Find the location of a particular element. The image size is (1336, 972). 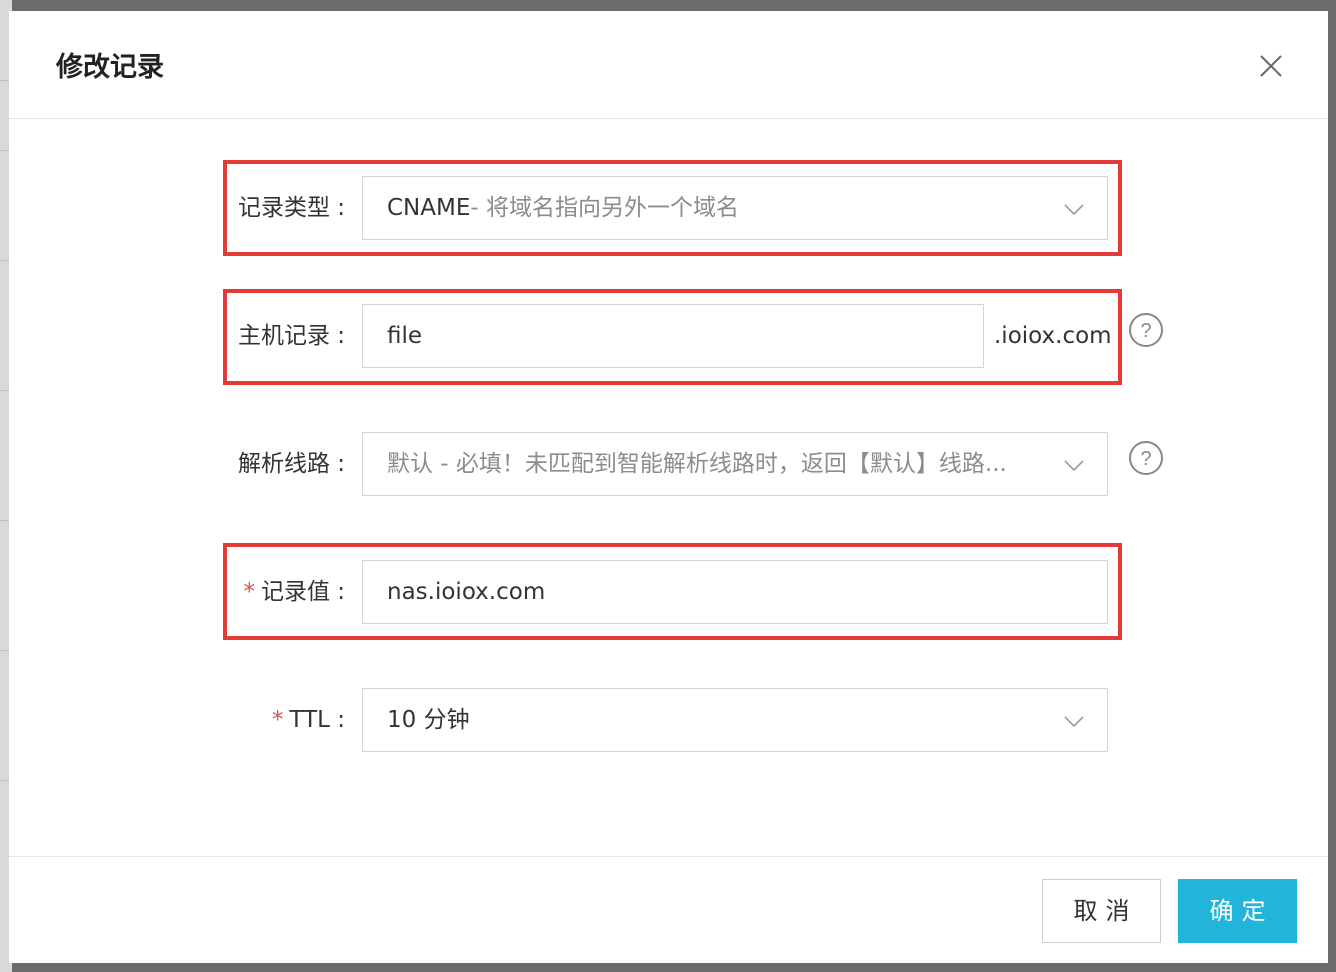

record-type-row: 记录类型 : CNAME- 将域名指向另外一个域名 is located at coordinates (668, 208).